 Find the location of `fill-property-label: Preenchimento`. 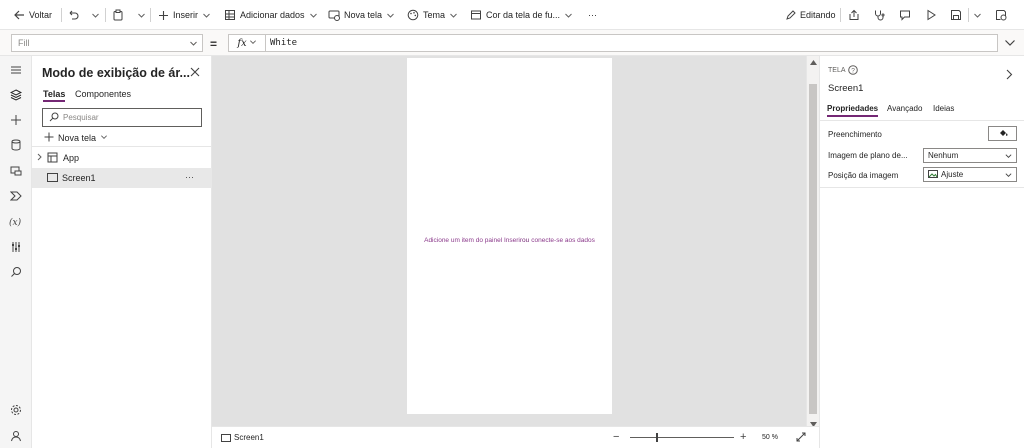

fill-property-label: Preenchimento is located at coordinates (855, 134).